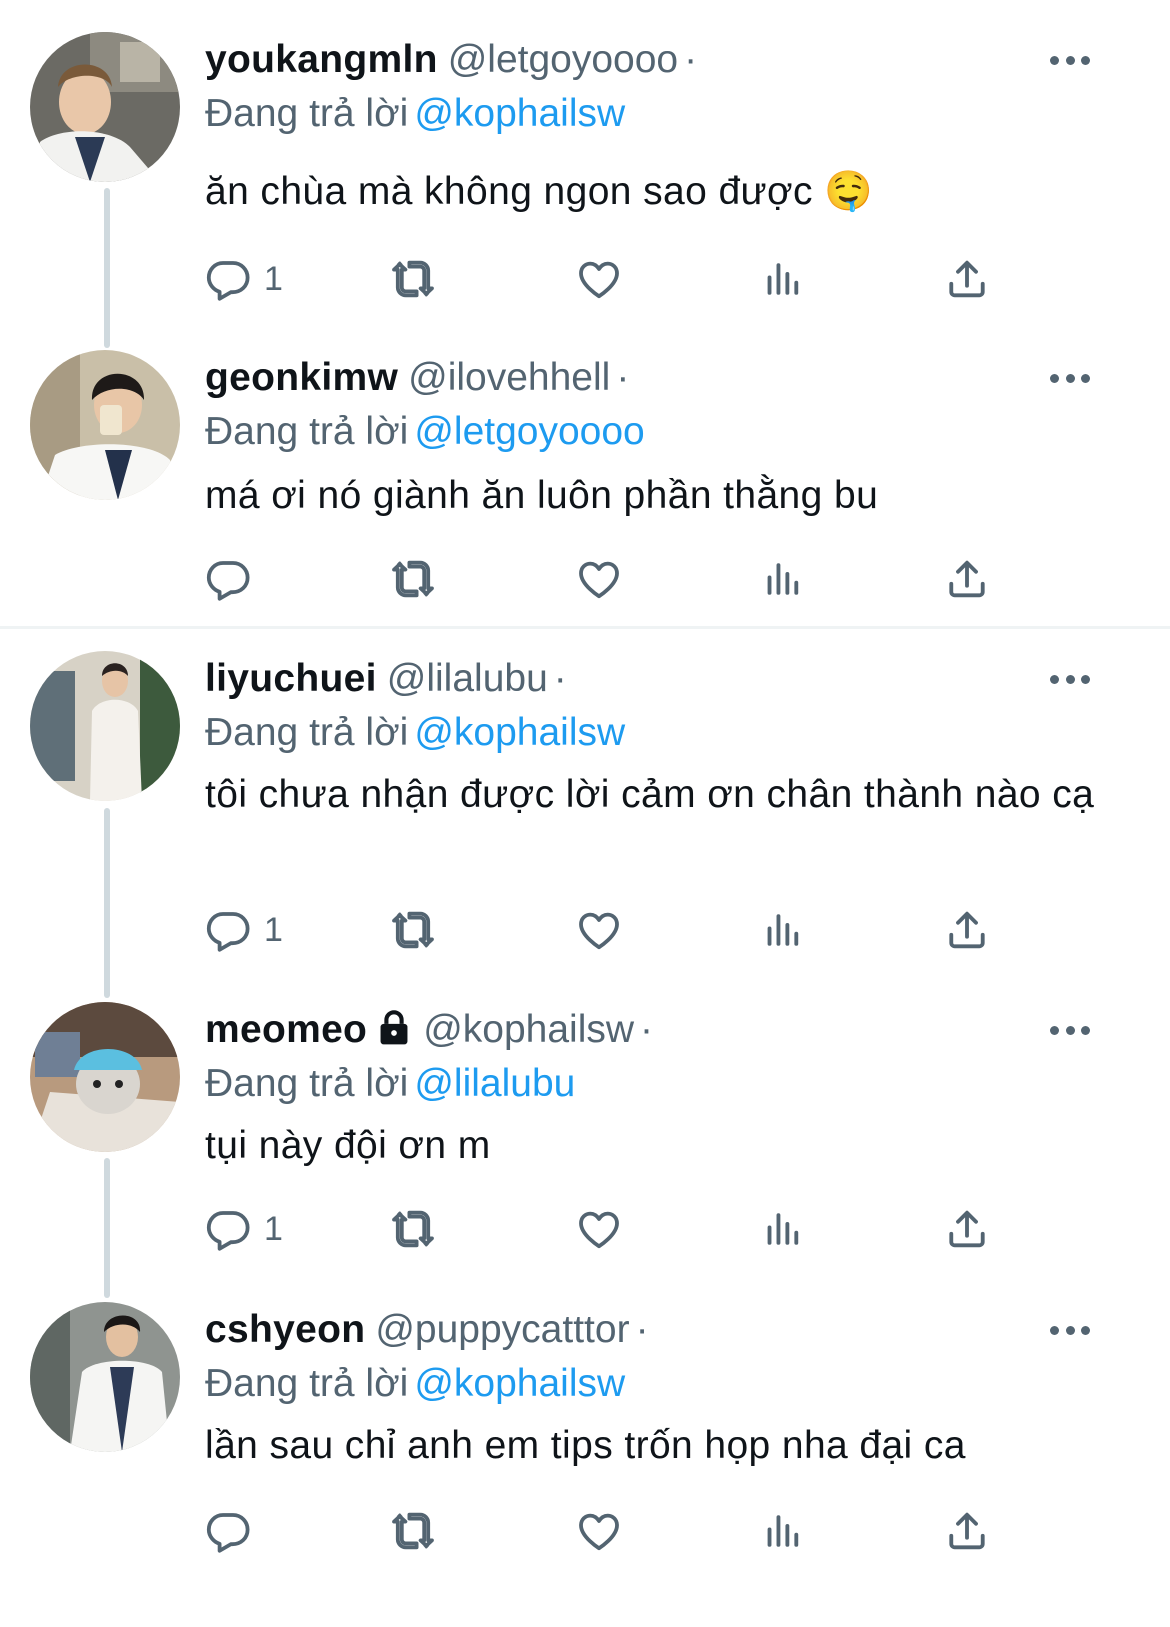  I want to click on display-name: geonkimw, so click(301, 377).